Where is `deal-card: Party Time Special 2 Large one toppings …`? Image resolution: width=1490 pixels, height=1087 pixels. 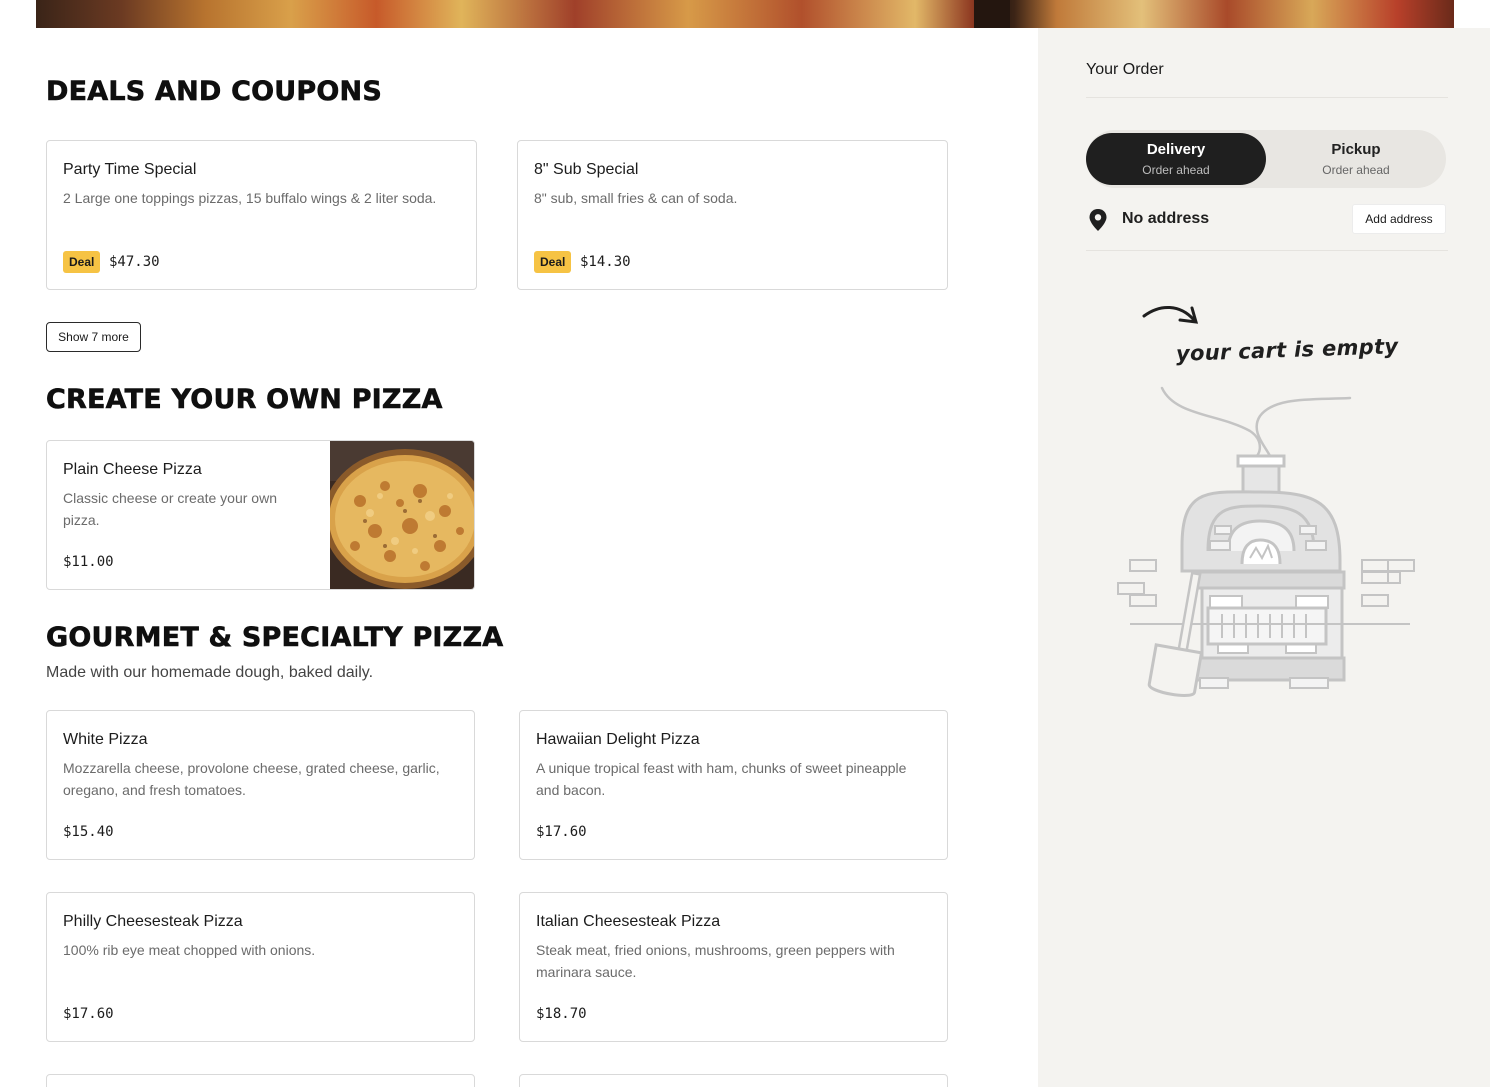
deal-card: Party Time Special 2 Large one toppings … is located at coordinates (261, 215).